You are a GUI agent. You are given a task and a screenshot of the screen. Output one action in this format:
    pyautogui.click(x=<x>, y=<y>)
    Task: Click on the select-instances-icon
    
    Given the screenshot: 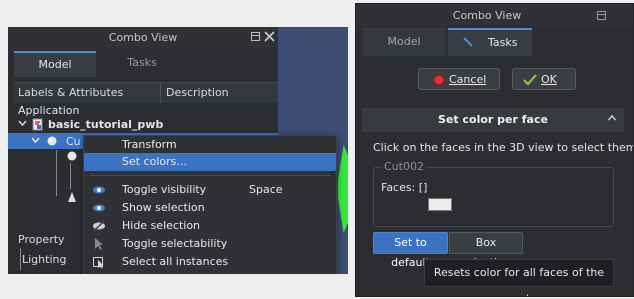 What is the action you would take?
    pyautogui.click(x=99, y=262)
    